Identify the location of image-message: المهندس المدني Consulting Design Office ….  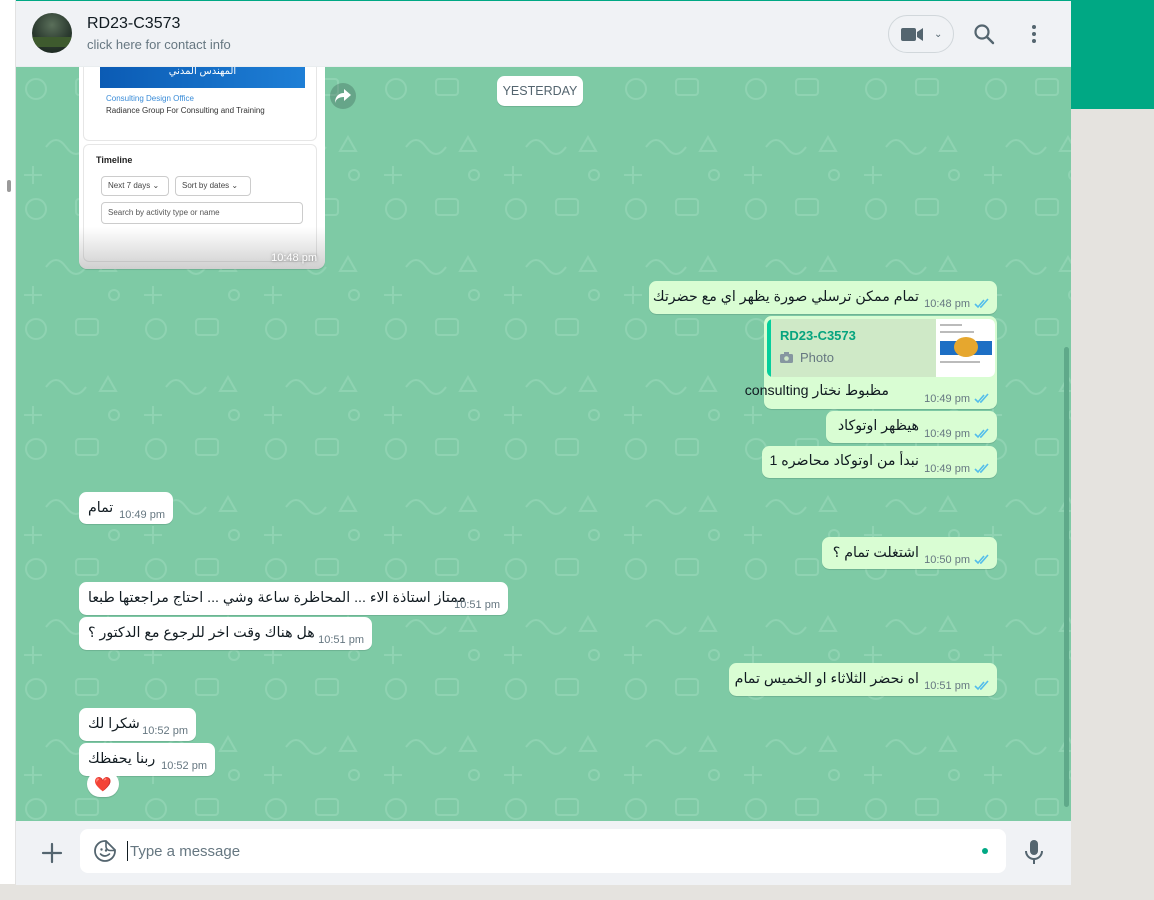
(202, 168).